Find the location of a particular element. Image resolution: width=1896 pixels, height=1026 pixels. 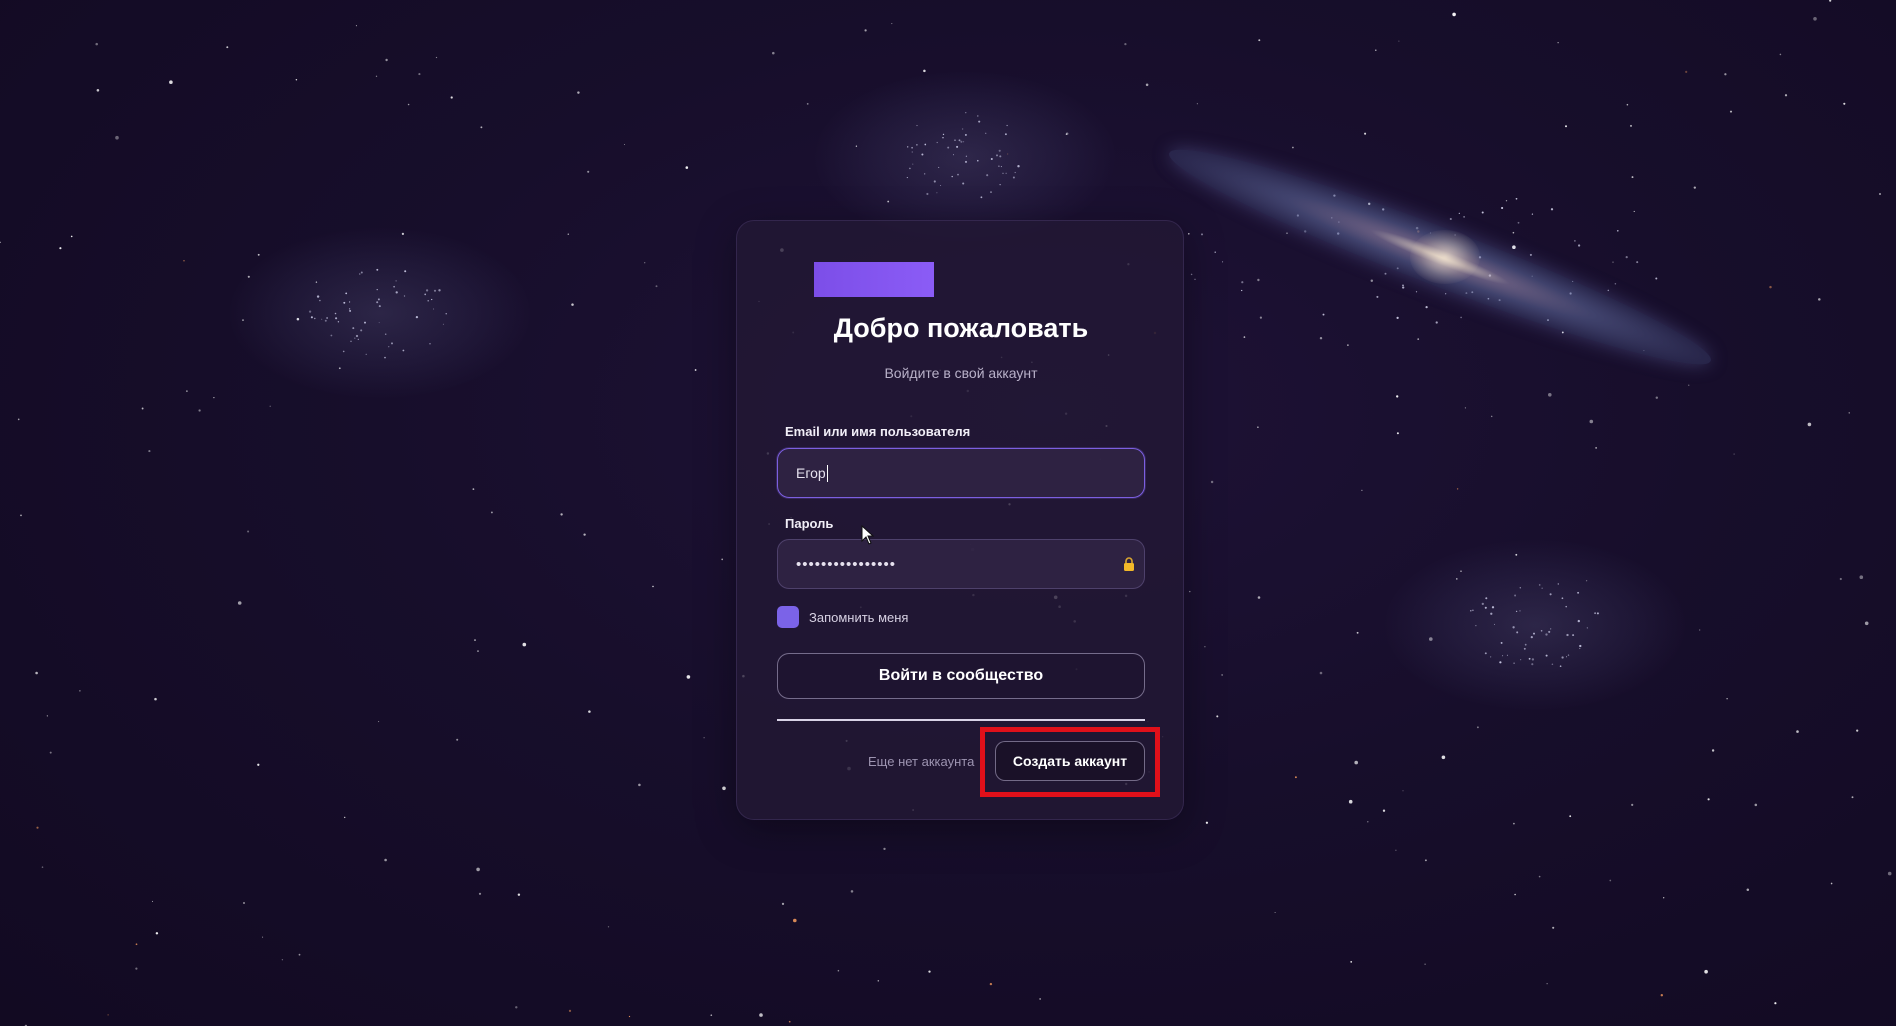

highlight-box is located at coordinates (1070, 762).